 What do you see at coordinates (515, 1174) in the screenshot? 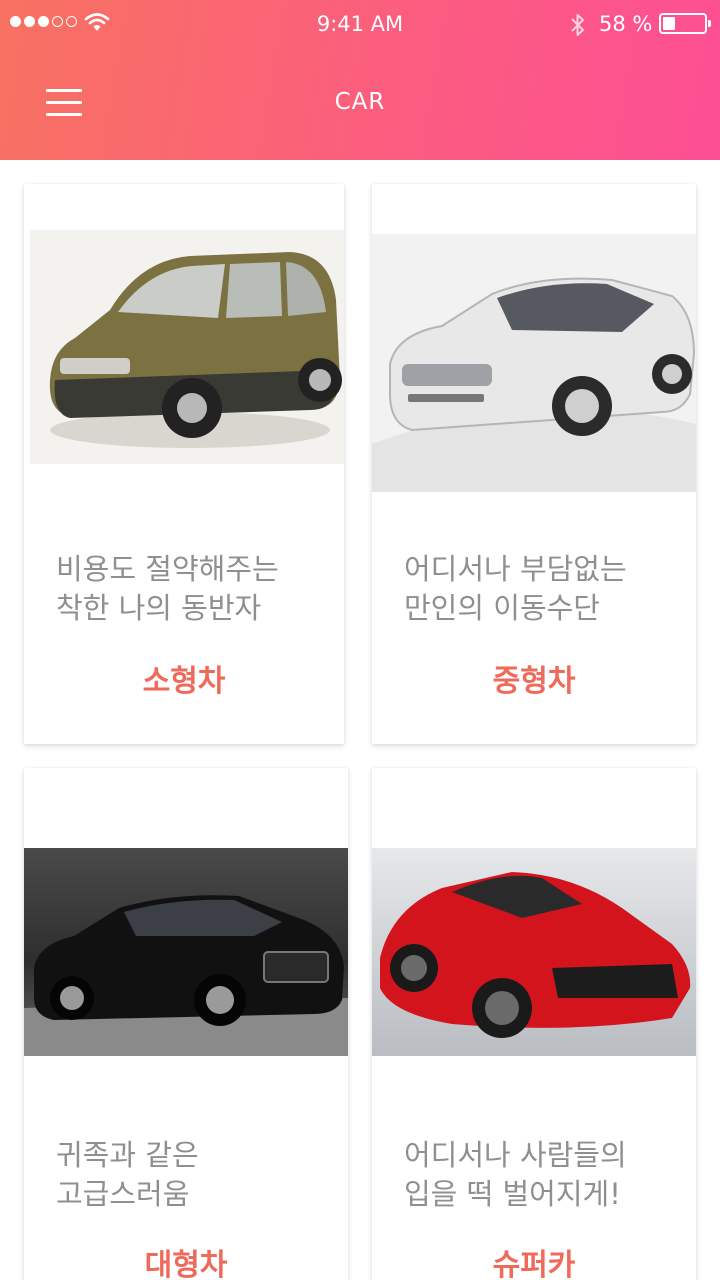
I see `card-description: 어디서나 사람들의 입을 떡 벌어지게!` at bounding box center [515, 1174].